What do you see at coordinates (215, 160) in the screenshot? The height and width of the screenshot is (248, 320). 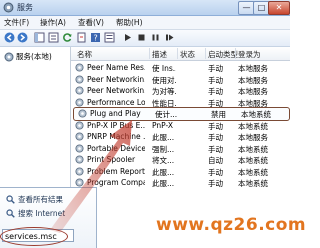 I see `service-startup-type: 自动` at bounding box center [215, 160].